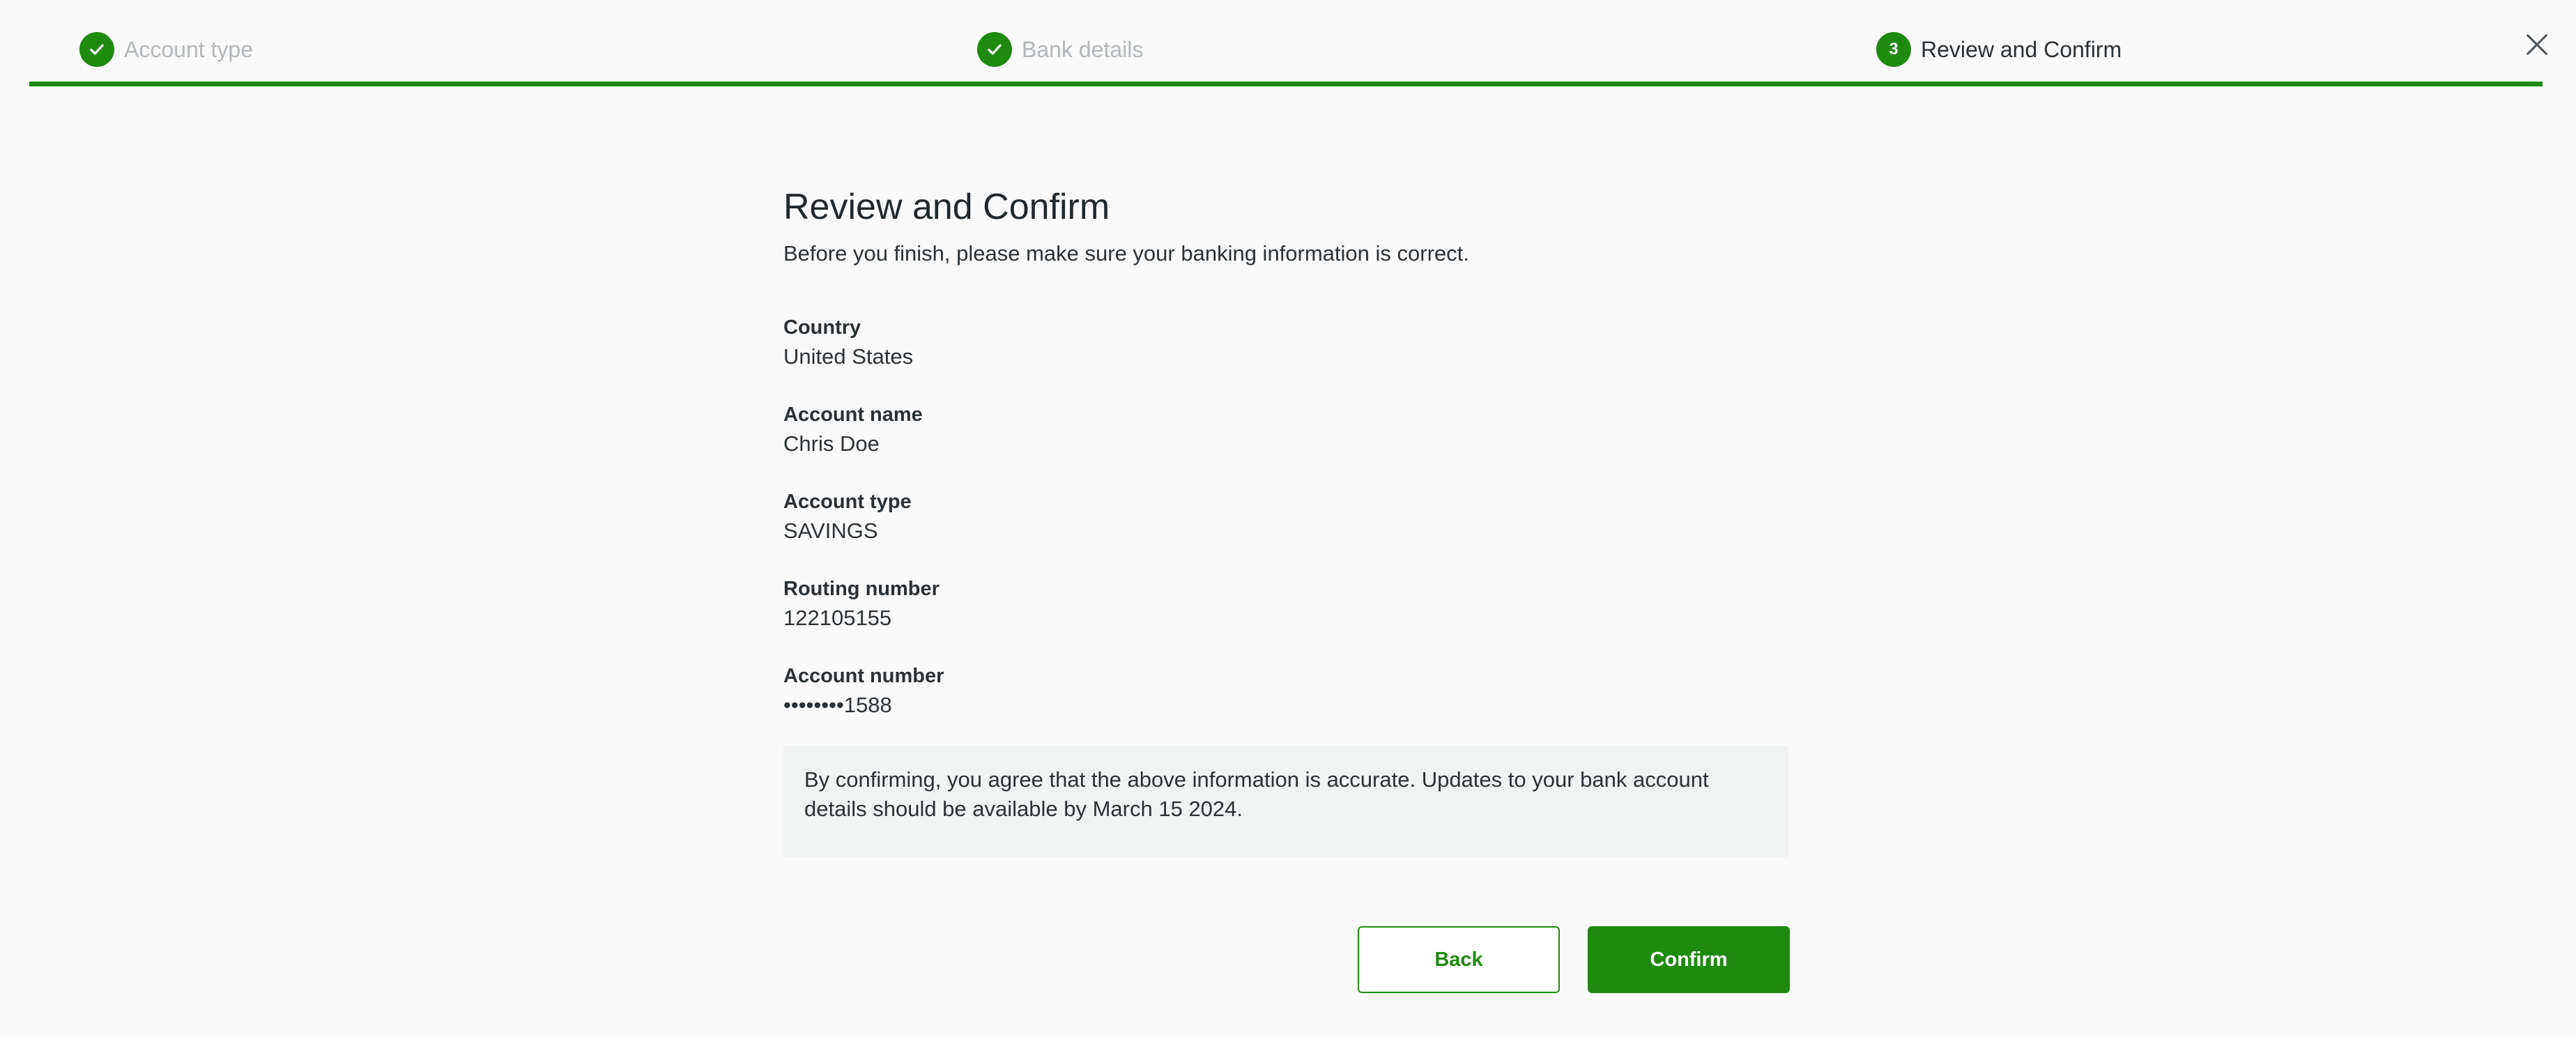 Image resolution: width=2576 pixels, height=1037 pixels. What do you see at coordinates (822, 327) in the screenshot?
I see `field-label: Country` at bounding box center [822, 327].